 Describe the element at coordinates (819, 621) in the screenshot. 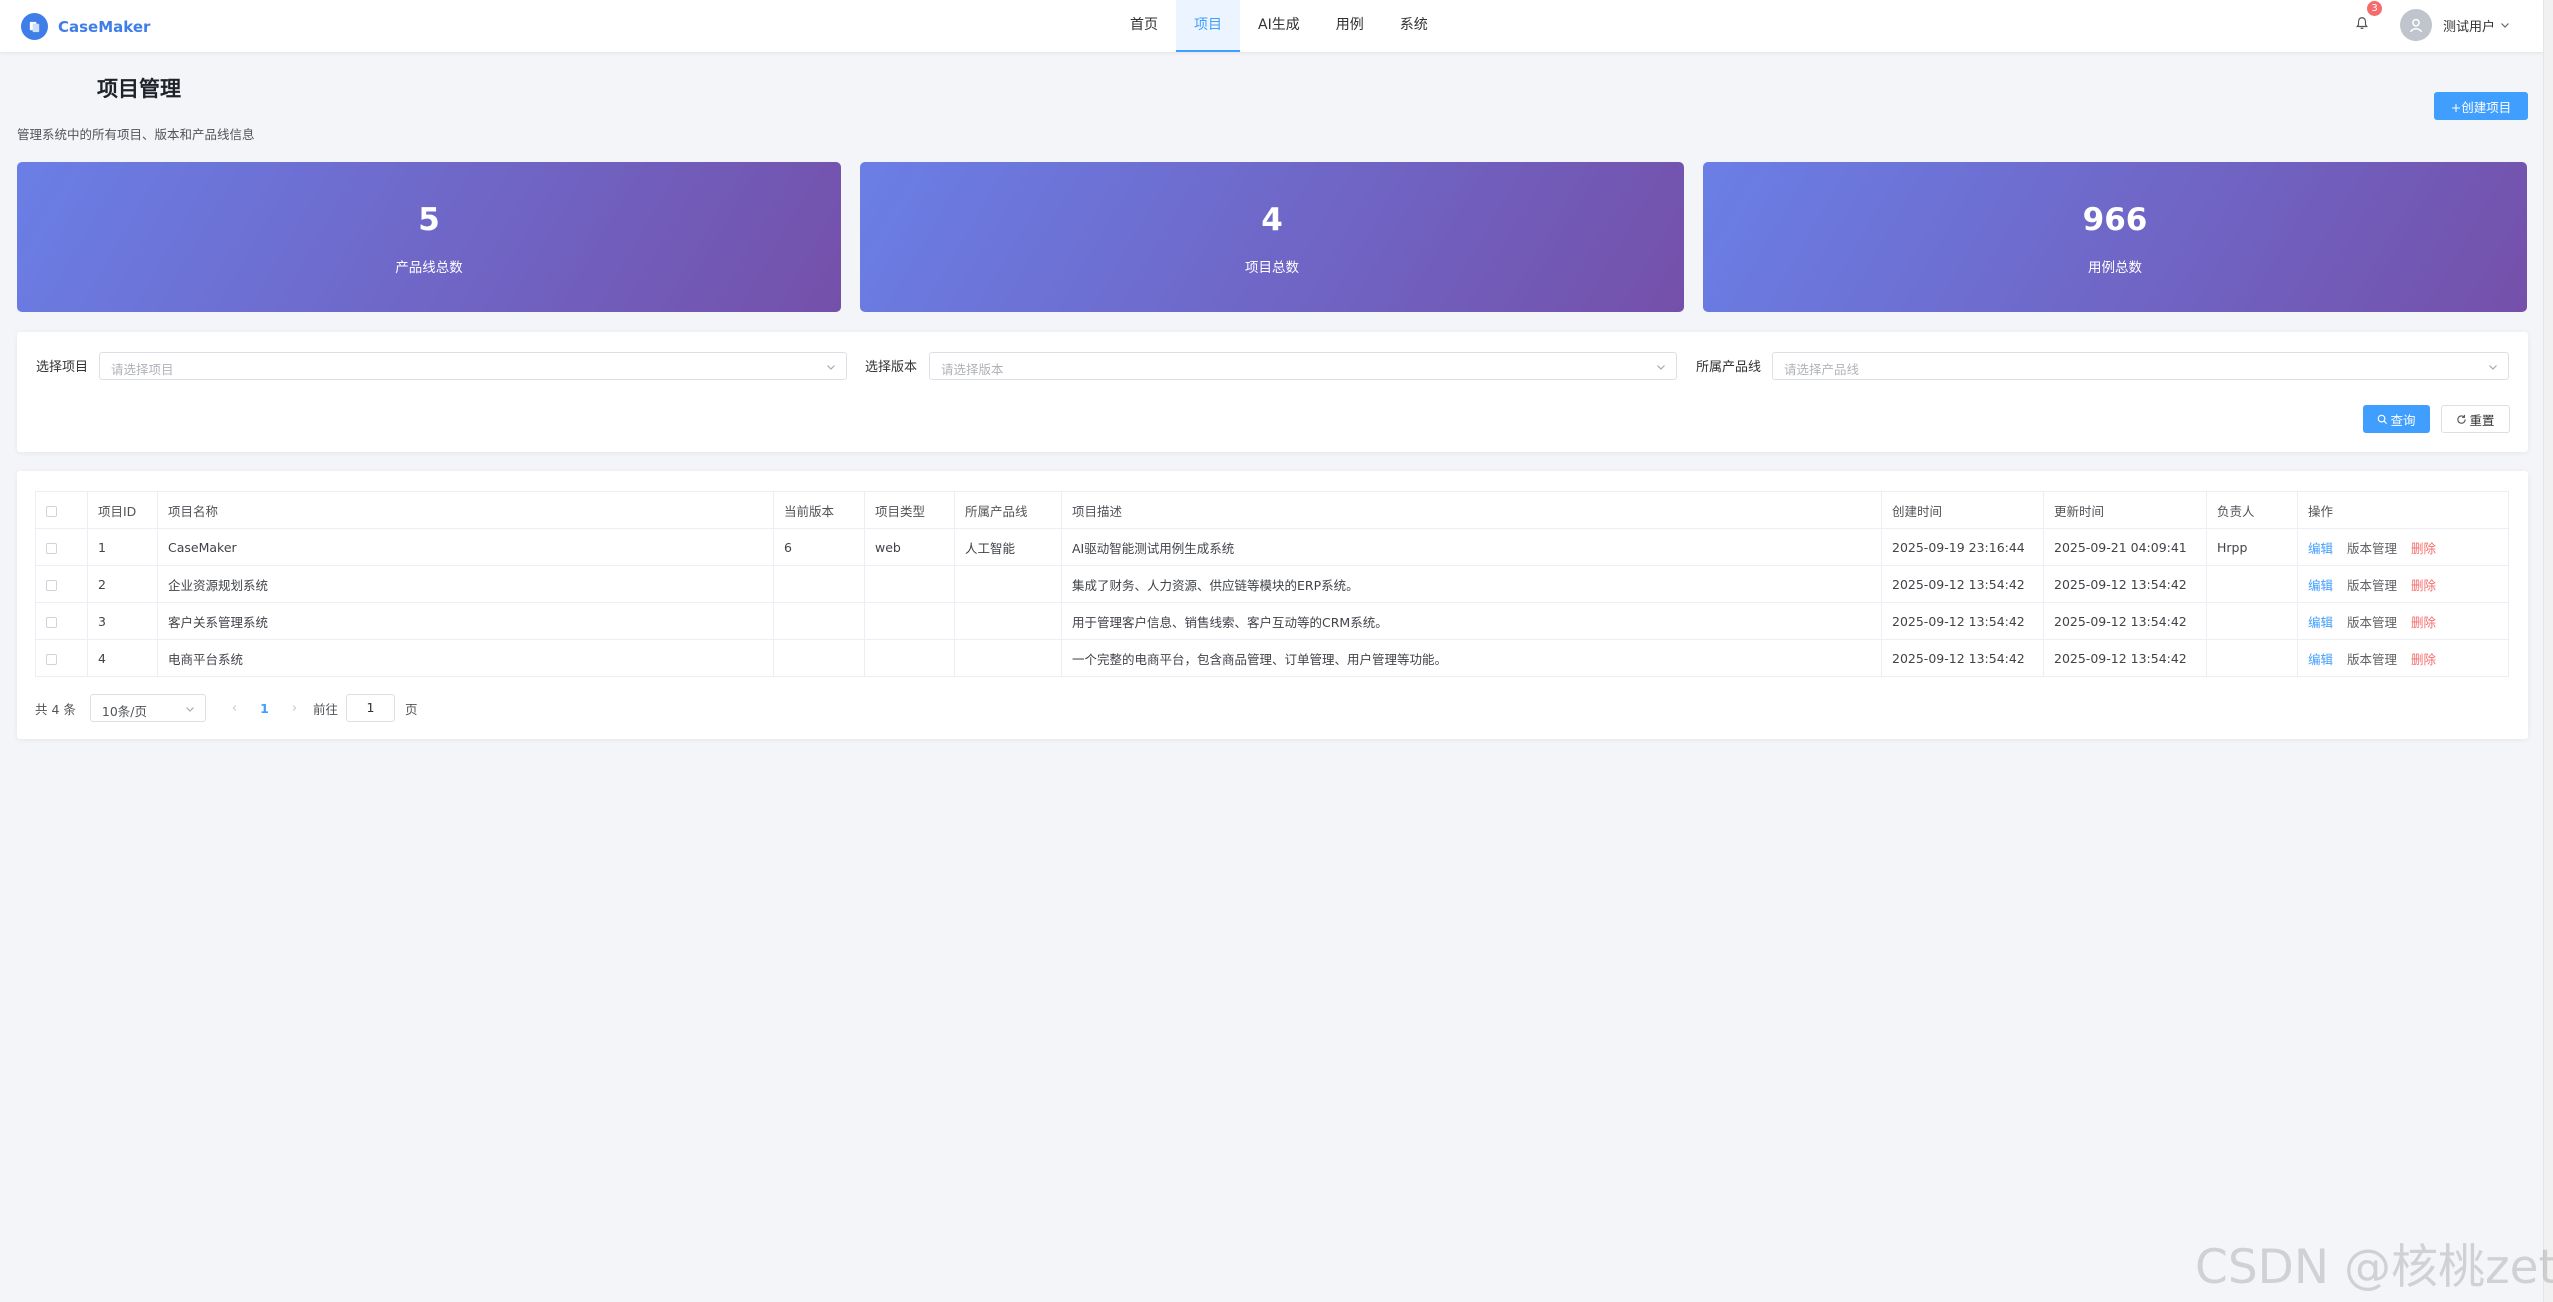

I see `cell-version` at that location.